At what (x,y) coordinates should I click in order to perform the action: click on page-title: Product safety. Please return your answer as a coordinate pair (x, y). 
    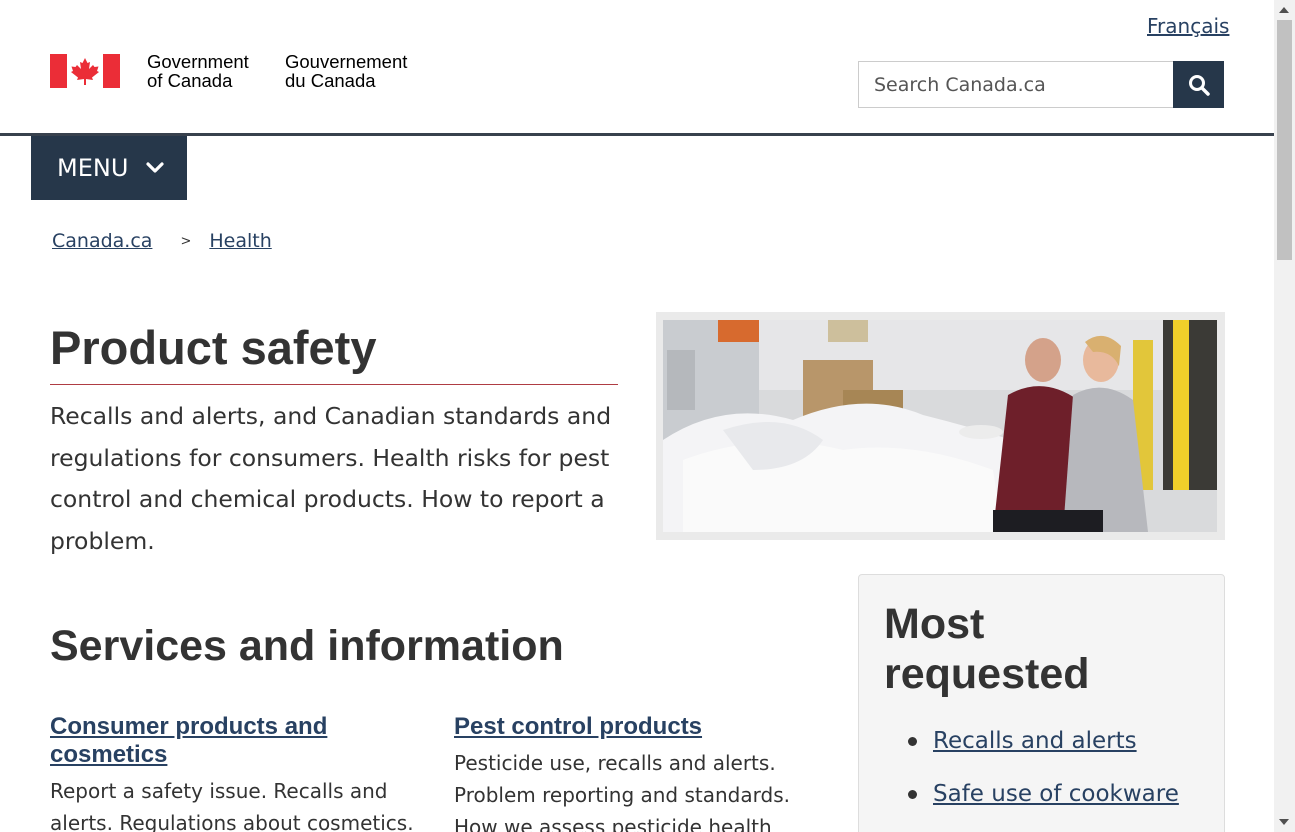
    Looking at the image, I should click on (334, 352).